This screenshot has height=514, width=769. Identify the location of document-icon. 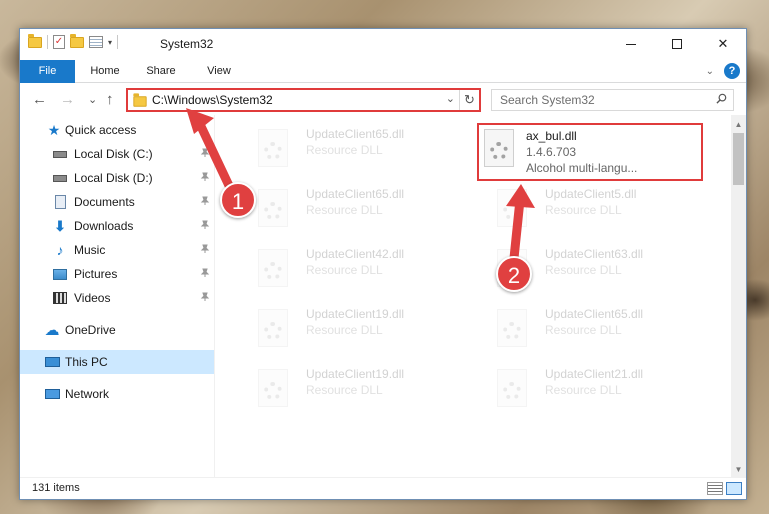
(60, 202).